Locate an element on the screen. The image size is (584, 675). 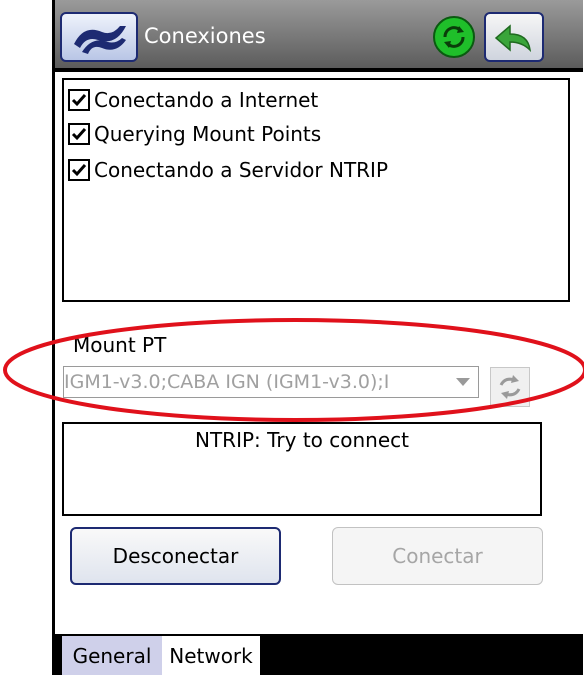
window-title: Conexiones is located at coordinates (205, 36).